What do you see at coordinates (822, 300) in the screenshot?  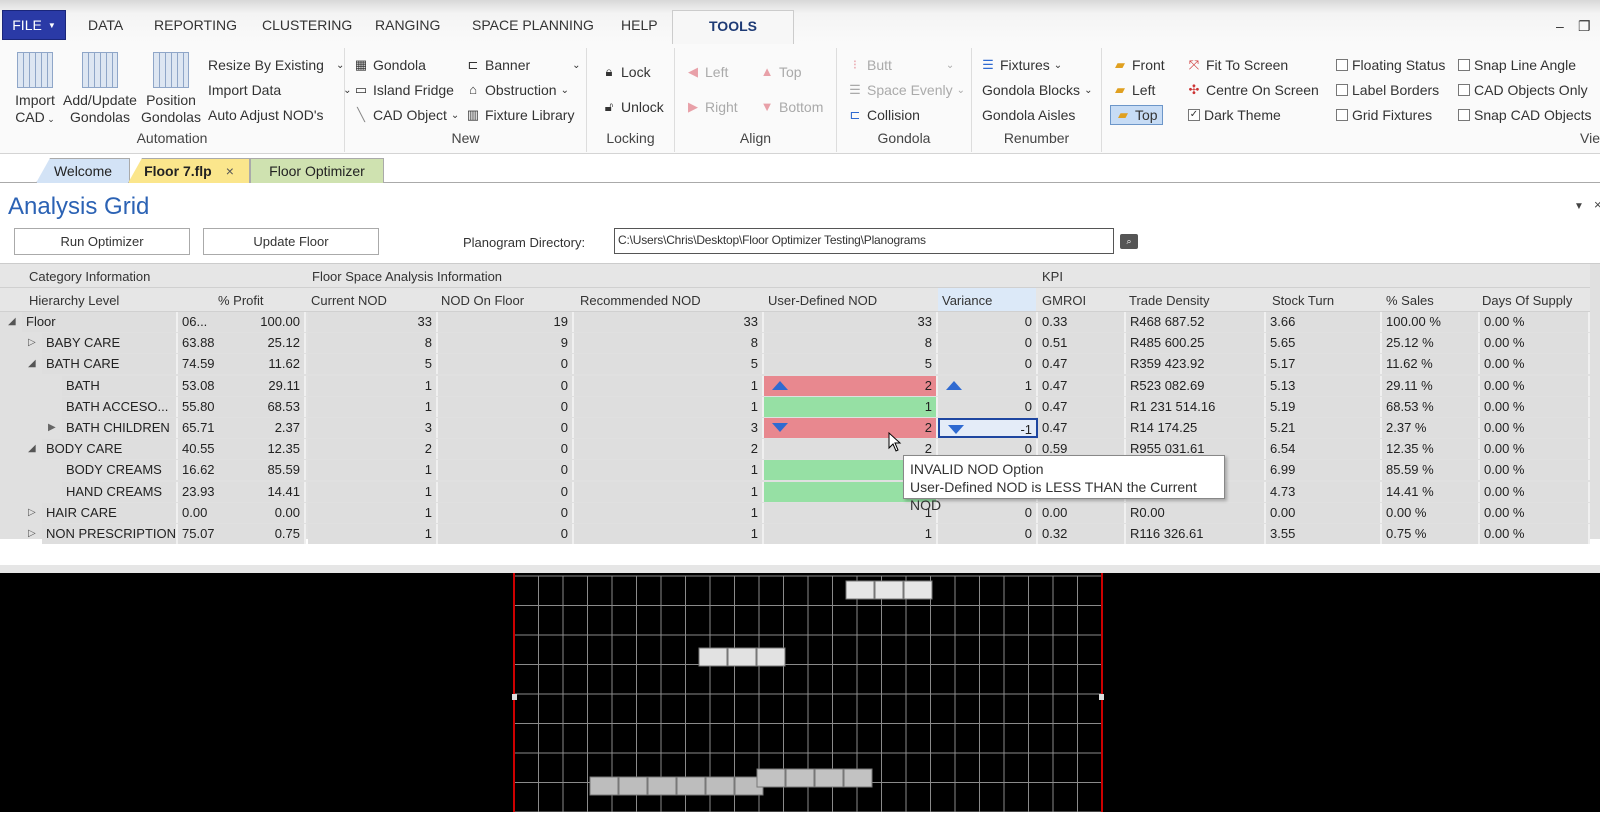 I see `column-header: User-Defined NOD` at bounding box center [822, 300].